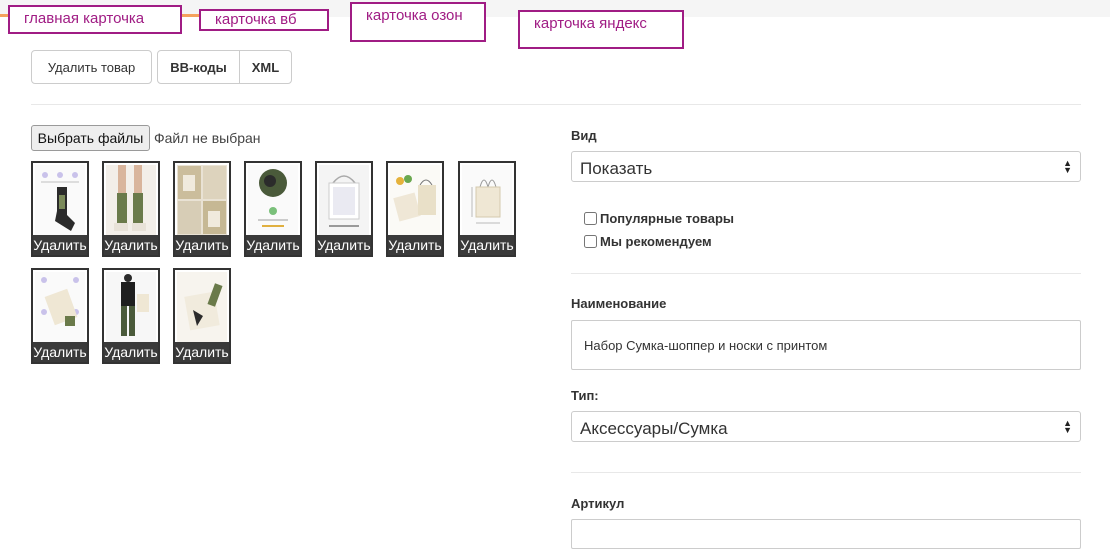 The height and width of the screenshot is (549, 1110). I want to click on delete-product-button: Удалить товар, so click(91, 67).